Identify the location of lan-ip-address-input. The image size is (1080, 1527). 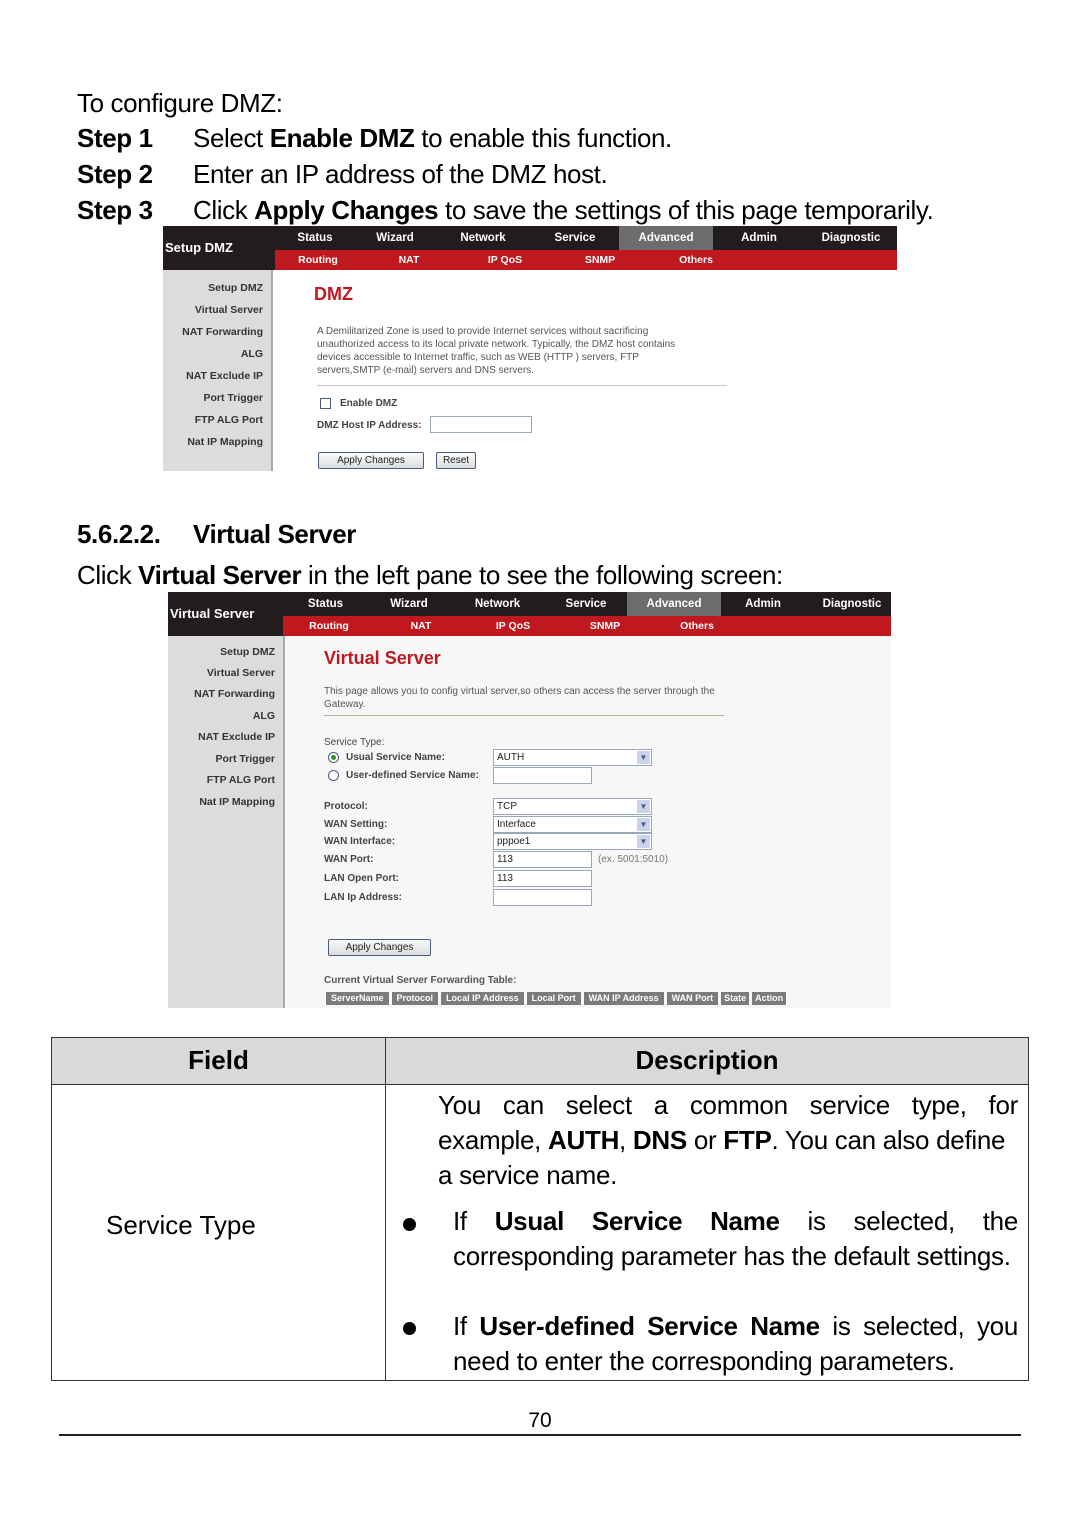
(542, 897).